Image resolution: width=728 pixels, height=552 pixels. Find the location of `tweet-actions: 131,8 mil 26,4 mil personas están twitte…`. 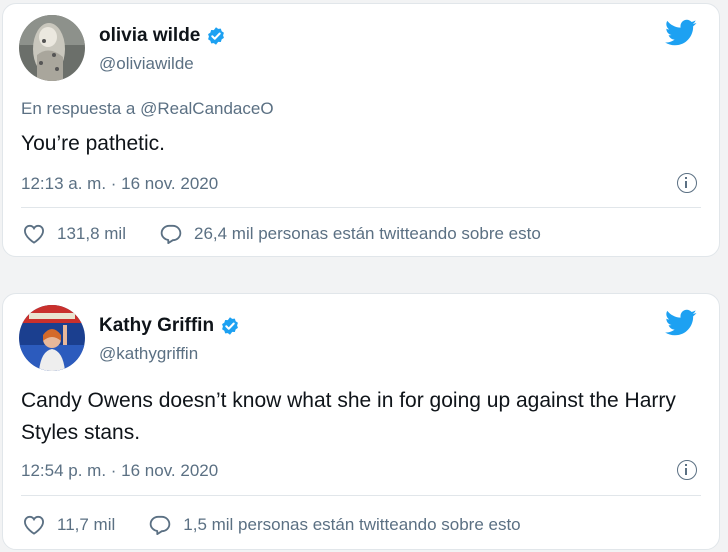

tweet-actions: 131,8 mil 26,4 mil personas están twitte… is located at coordinates (282, 234).